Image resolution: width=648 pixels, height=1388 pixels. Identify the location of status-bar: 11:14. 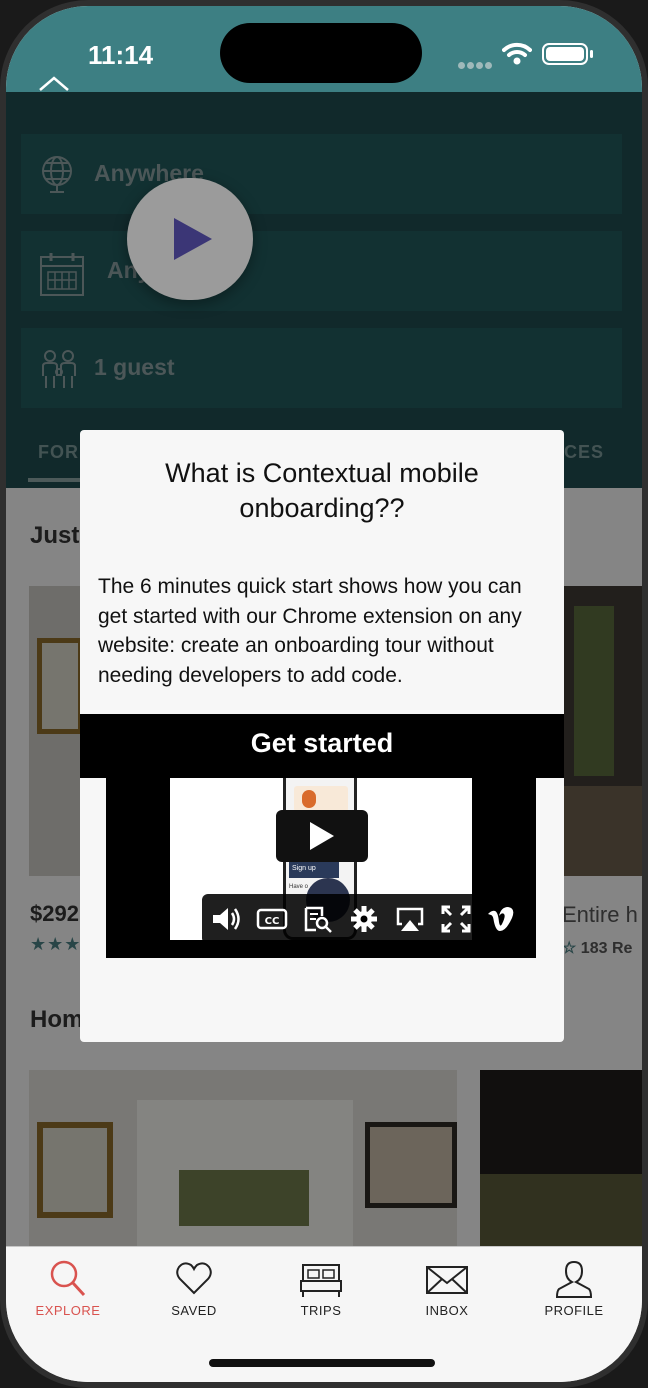
(324, 49).